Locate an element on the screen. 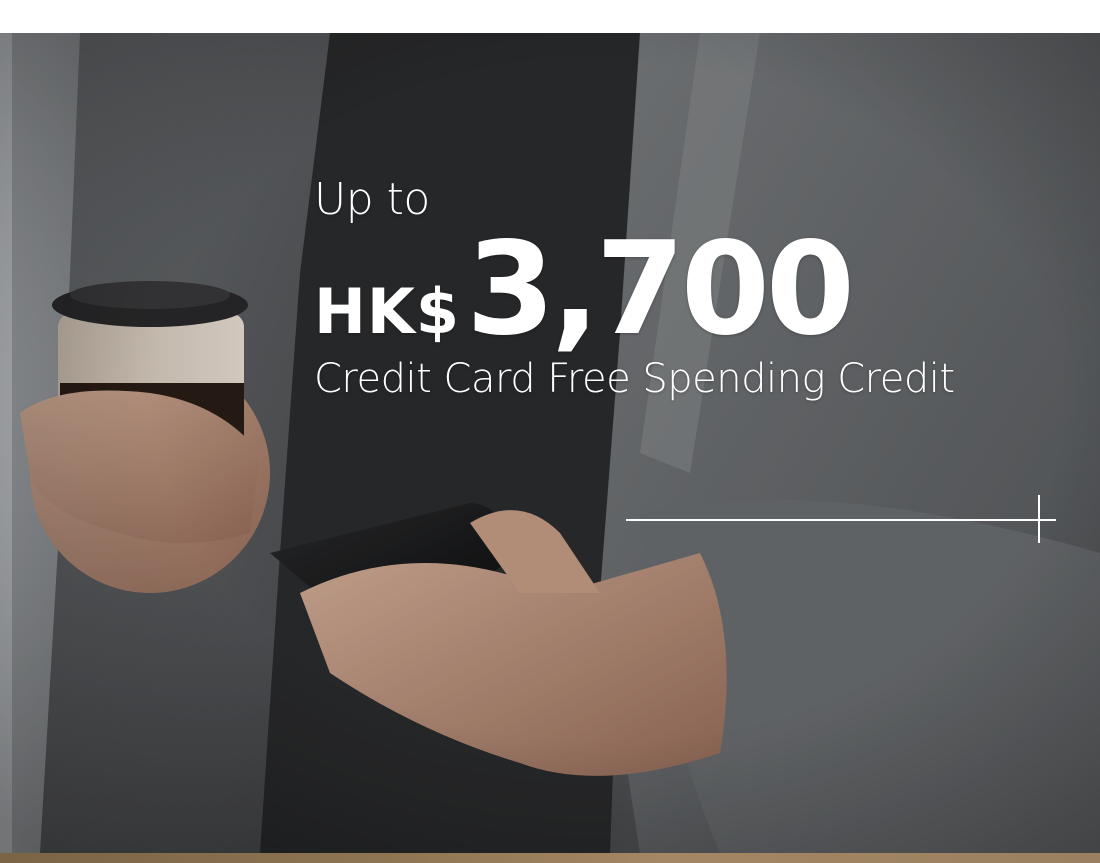  top-margin is located at coordinates (550, 16).